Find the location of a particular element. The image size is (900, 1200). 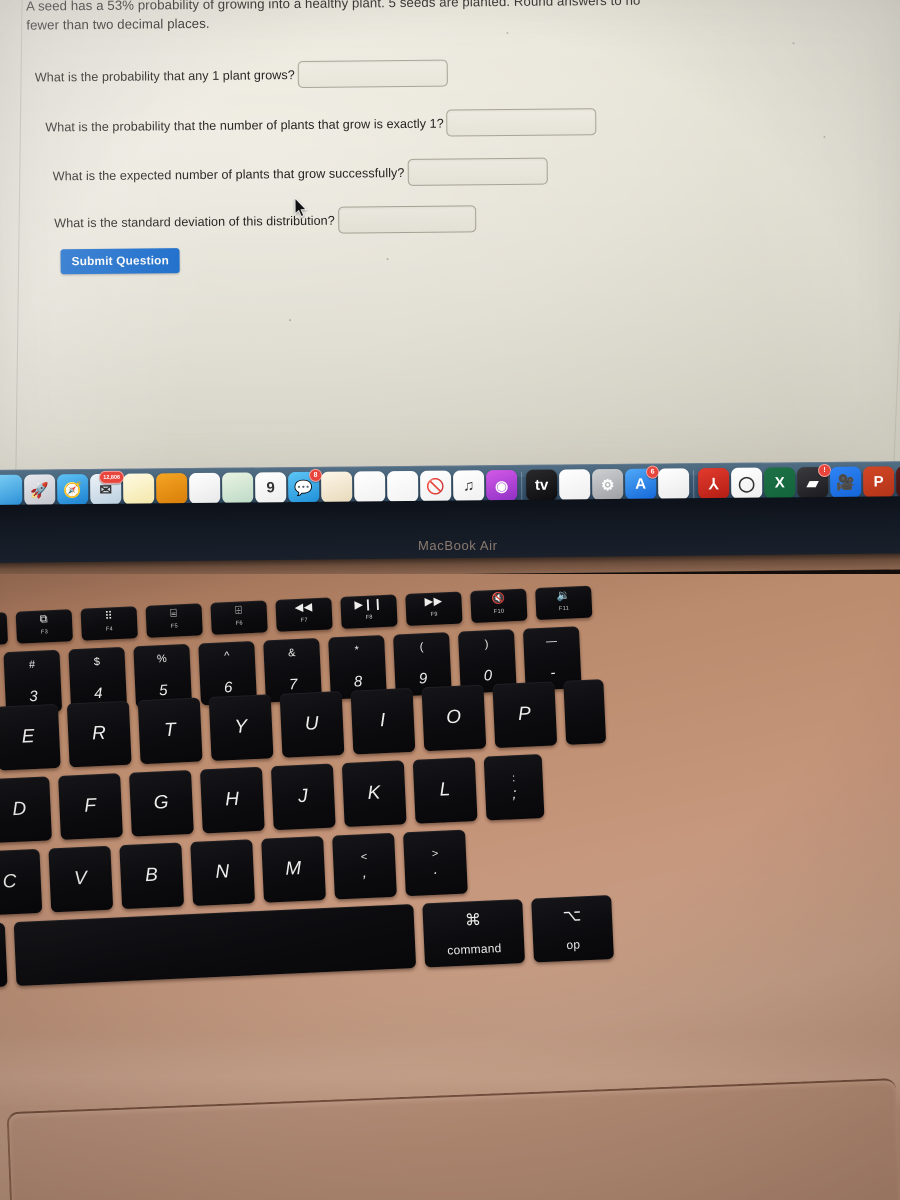

dock-acrobat-icon: ⅄ is located at coordinates (714, 486).